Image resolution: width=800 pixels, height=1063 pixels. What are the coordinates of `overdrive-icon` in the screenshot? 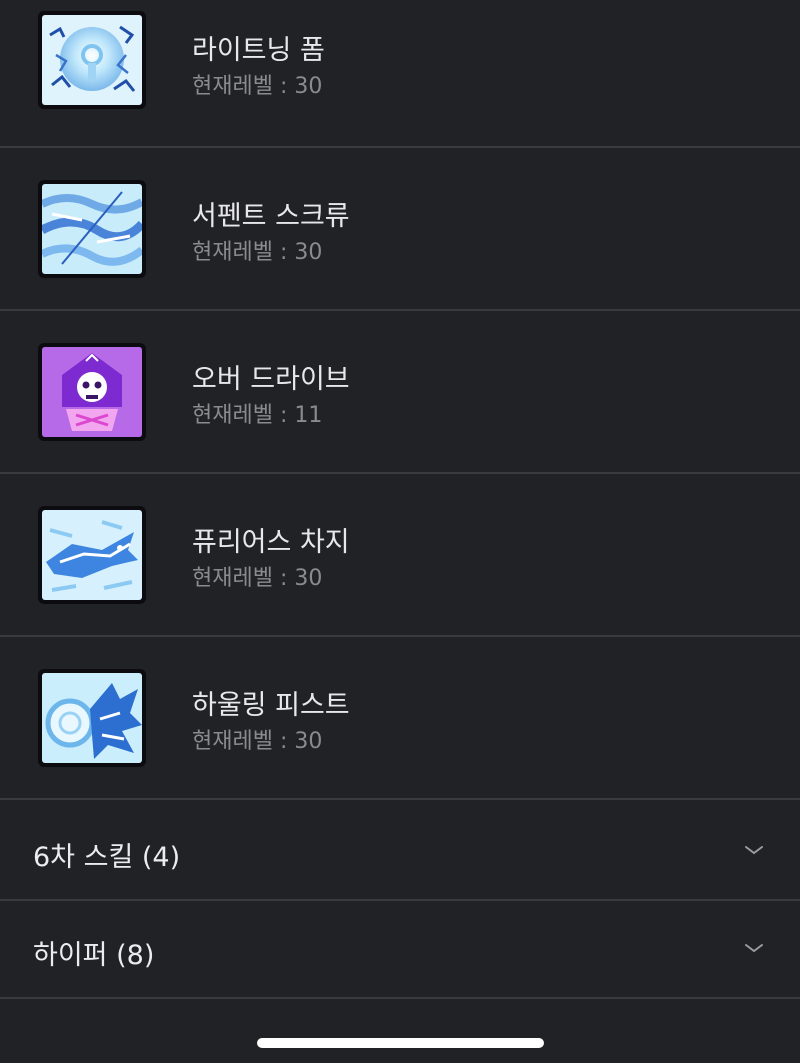 It's located at (92, 392).